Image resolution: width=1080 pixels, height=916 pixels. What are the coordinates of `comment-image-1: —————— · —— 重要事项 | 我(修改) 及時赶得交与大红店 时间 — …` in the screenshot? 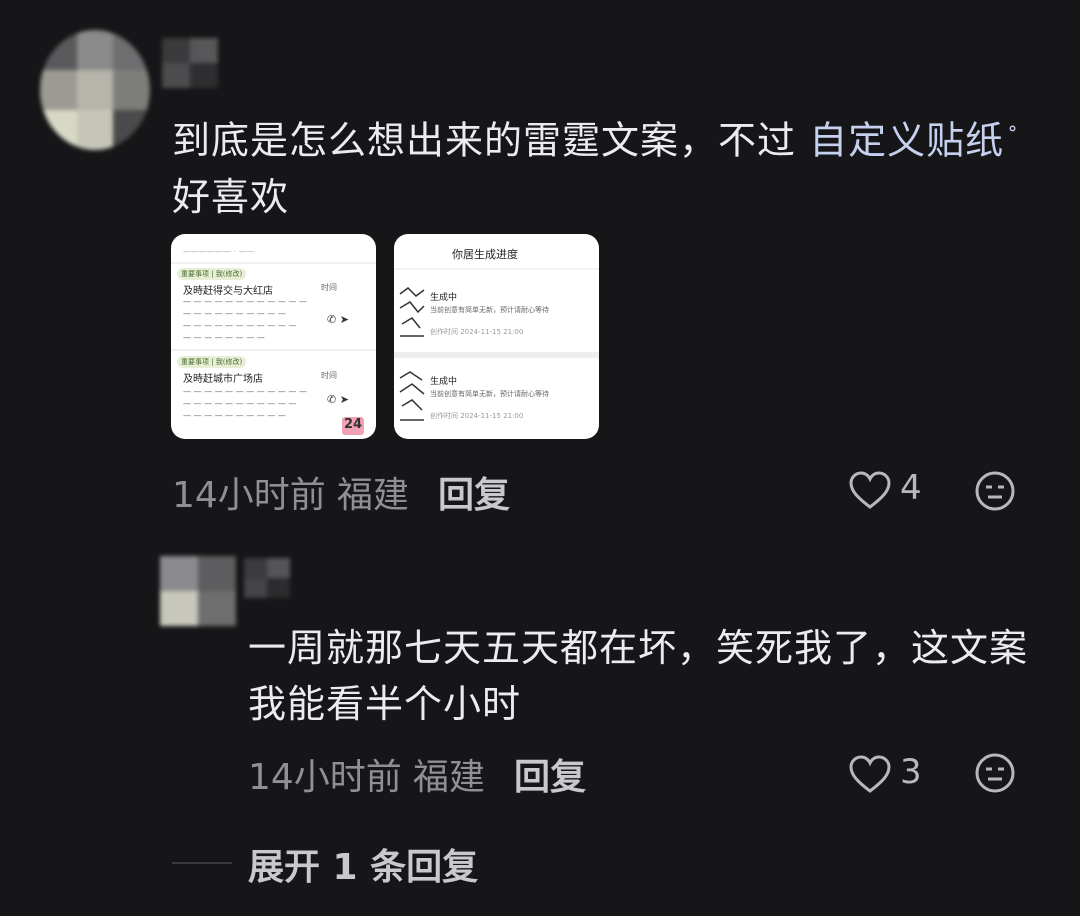 It's located at (273, 336).